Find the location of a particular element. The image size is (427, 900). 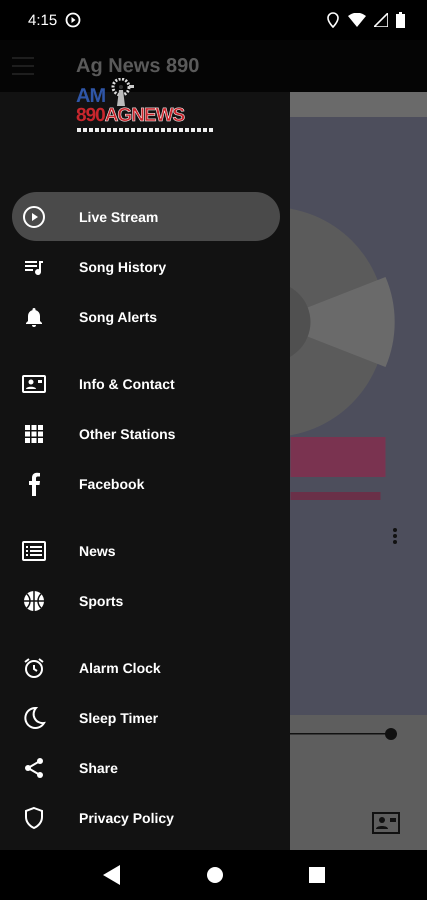

drawer-item: Song Alerts is located at coordinates (146, 316).